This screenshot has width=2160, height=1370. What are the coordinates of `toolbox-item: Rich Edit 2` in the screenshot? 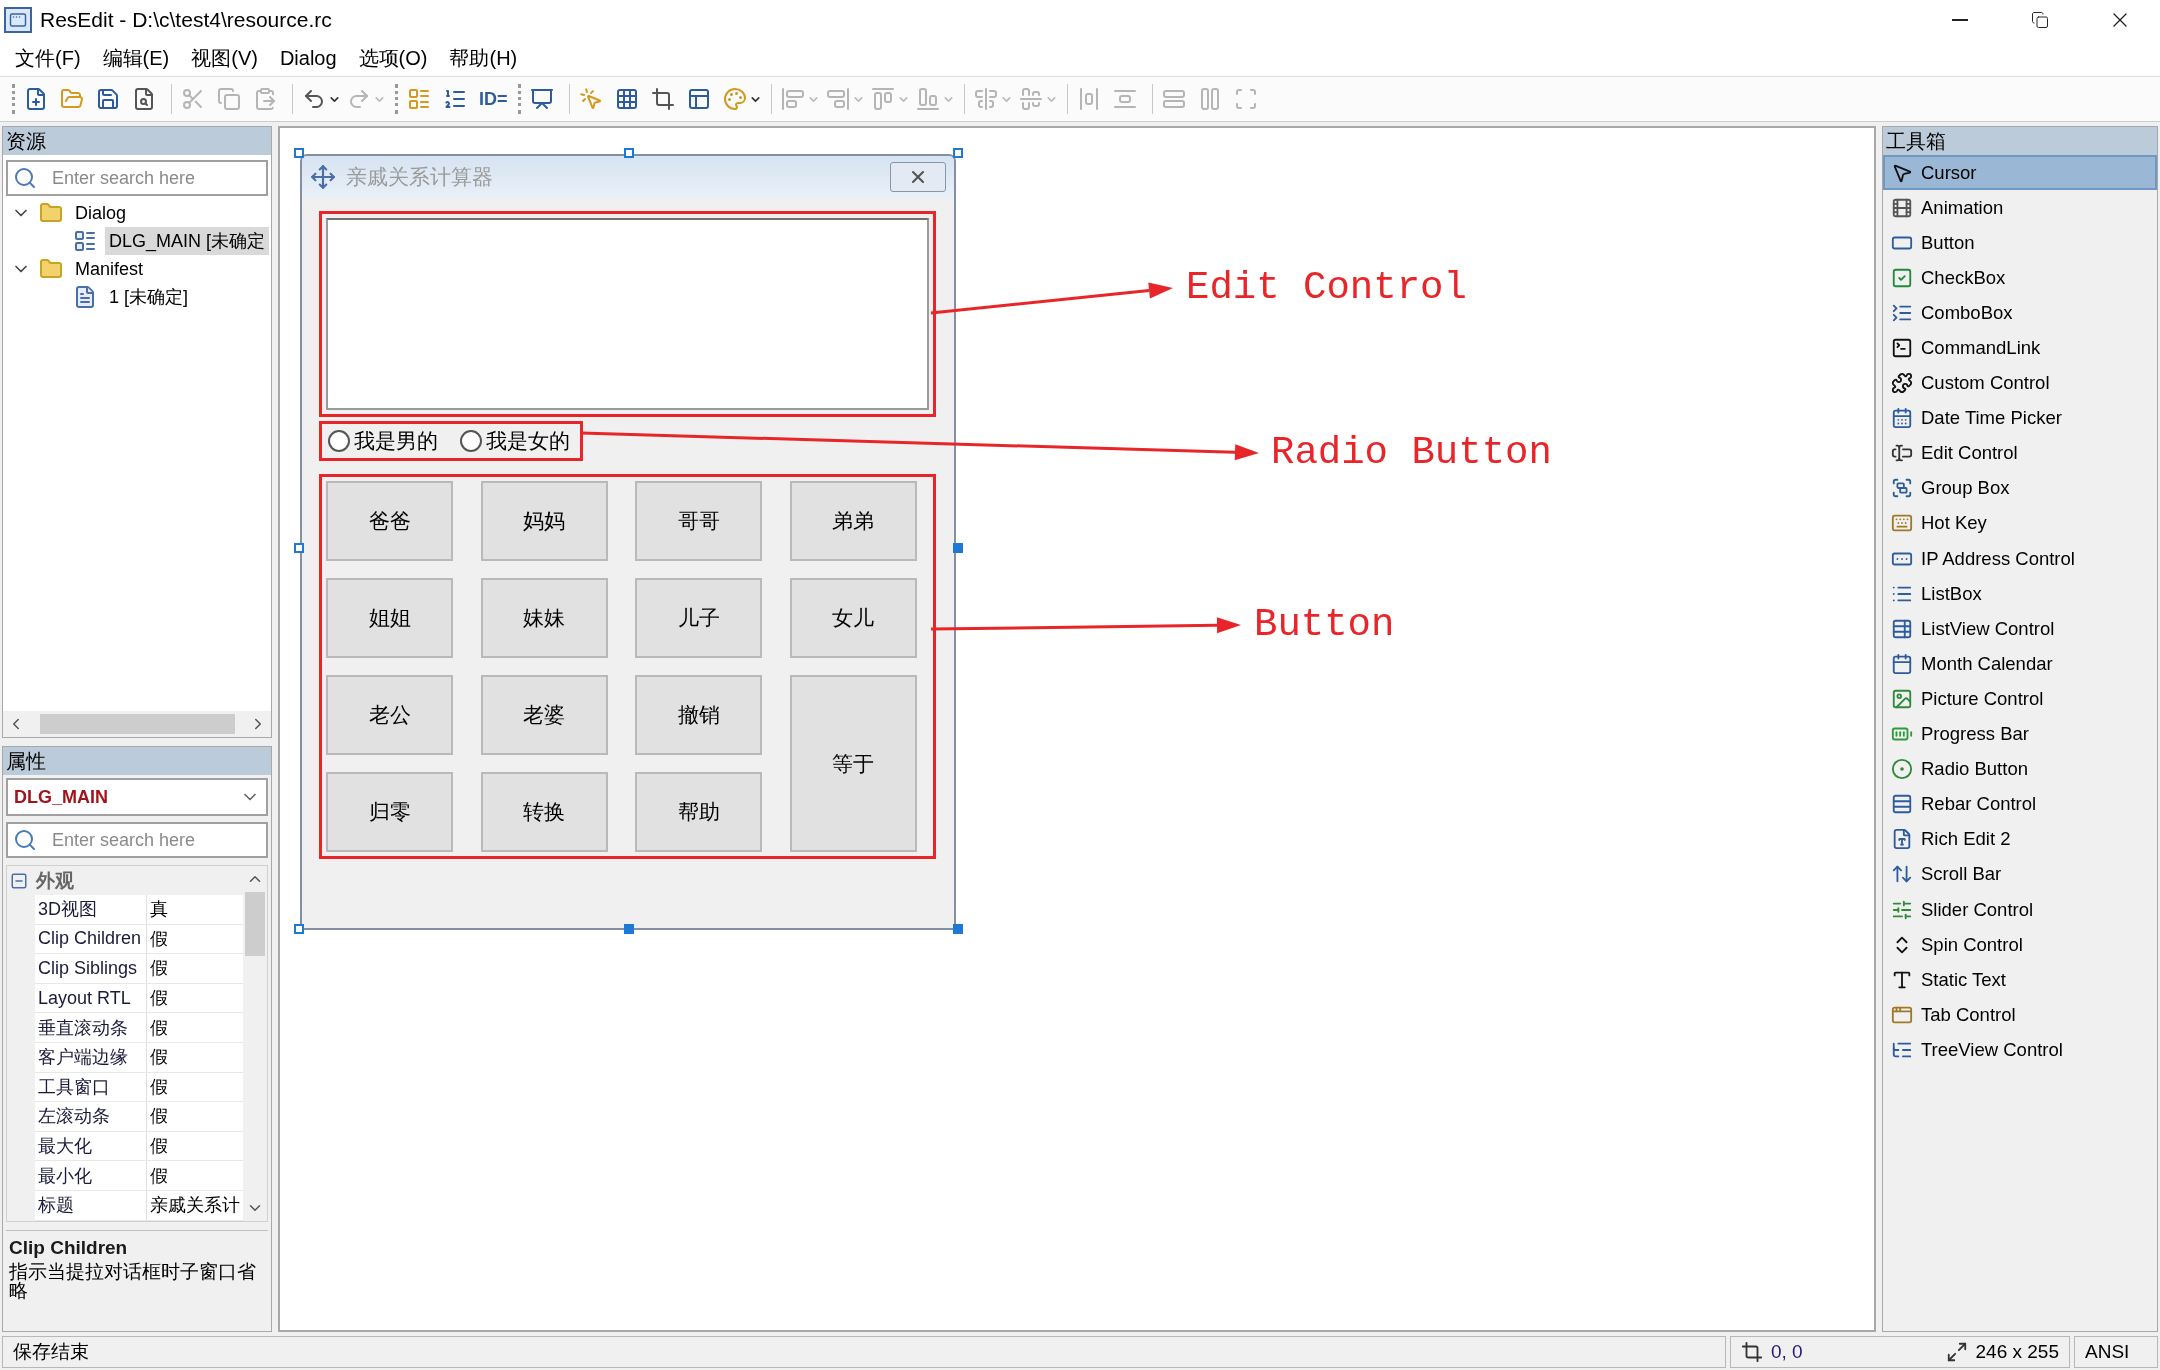 It's located at (2020, 839).